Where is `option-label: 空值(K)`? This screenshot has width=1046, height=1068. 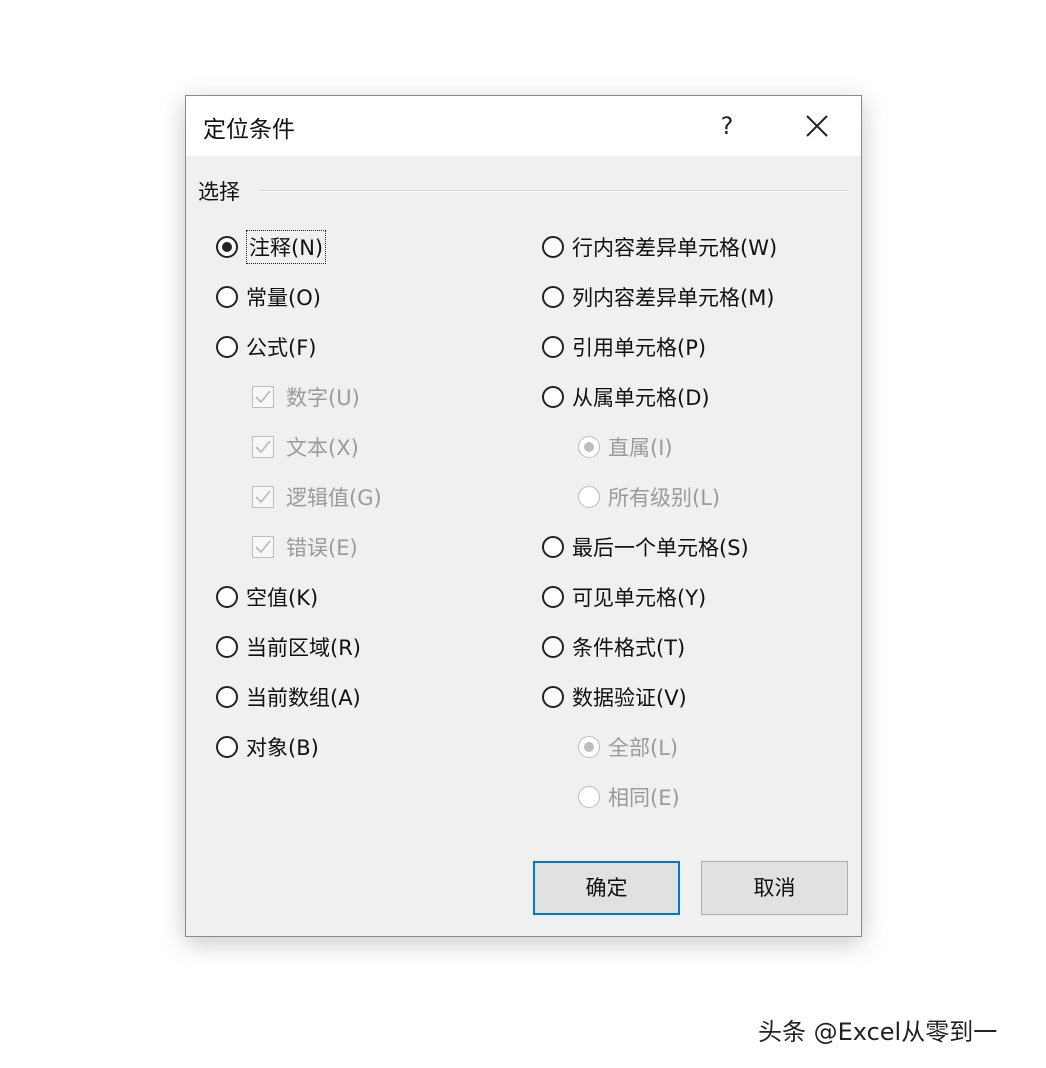
option-label: 空值(K) is located at coordinates (282, 598).